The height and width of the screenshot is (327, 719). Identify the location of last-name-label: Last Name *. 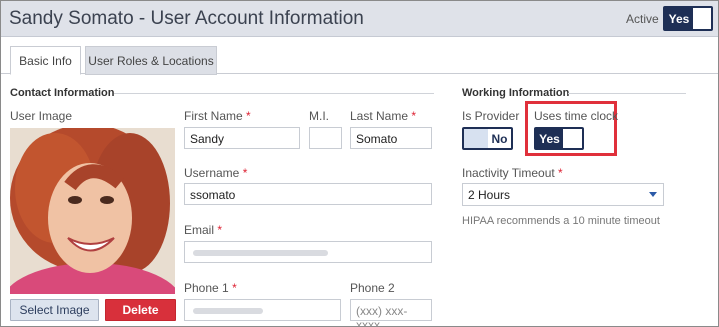
(383, 116).